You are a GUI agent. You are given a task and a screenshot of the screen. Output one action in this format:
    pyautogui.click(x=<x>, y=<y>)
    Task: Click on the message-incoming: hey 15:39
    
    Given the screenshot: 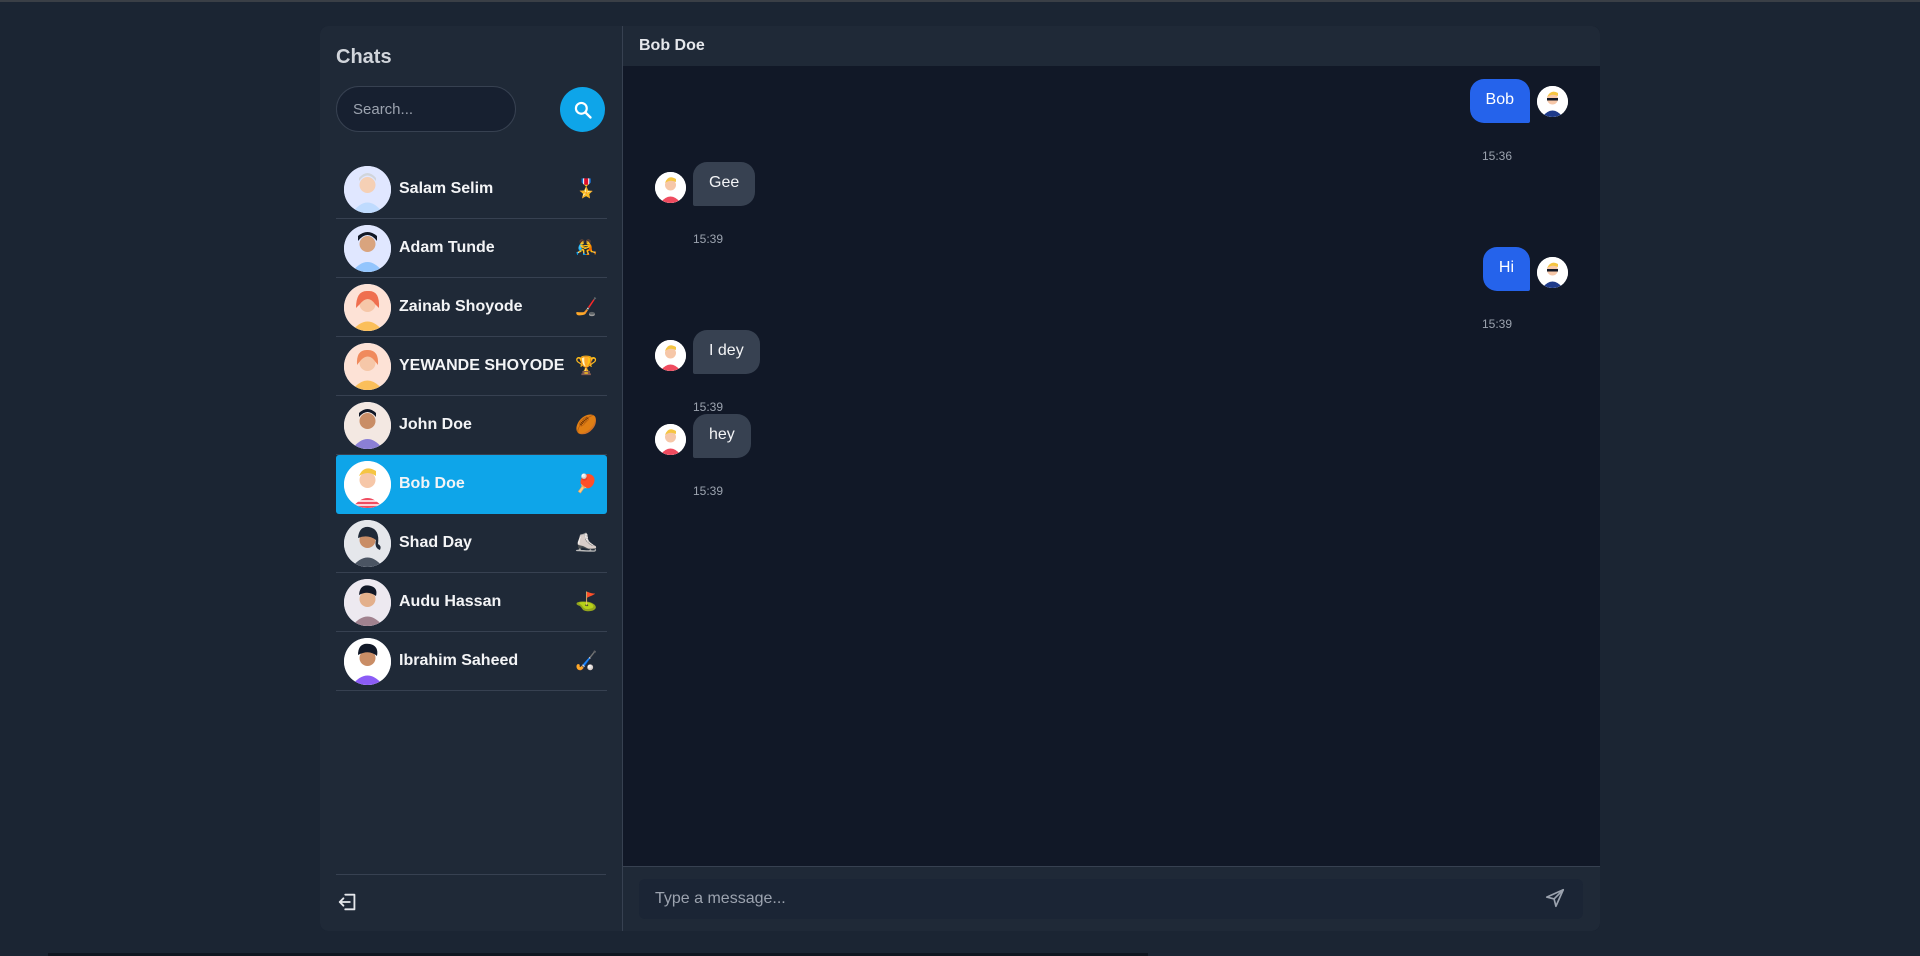 What is the action you would take?
    pyautogui.click(x=725, y=456)
    